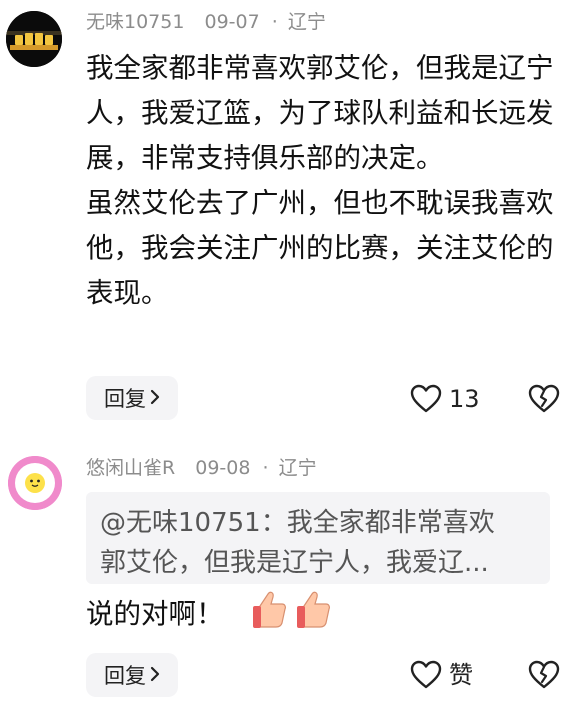  What do you see at coordinates (223, 468) in the screenshot?
I see `comment-date: 09-08` at bounding box center [223, 468].